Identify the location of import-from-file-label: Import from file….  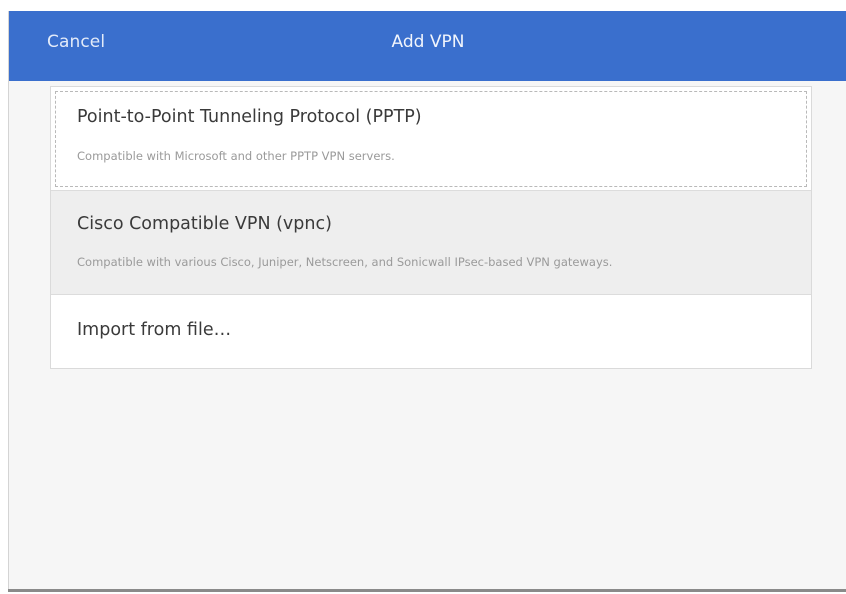
(154, 330).